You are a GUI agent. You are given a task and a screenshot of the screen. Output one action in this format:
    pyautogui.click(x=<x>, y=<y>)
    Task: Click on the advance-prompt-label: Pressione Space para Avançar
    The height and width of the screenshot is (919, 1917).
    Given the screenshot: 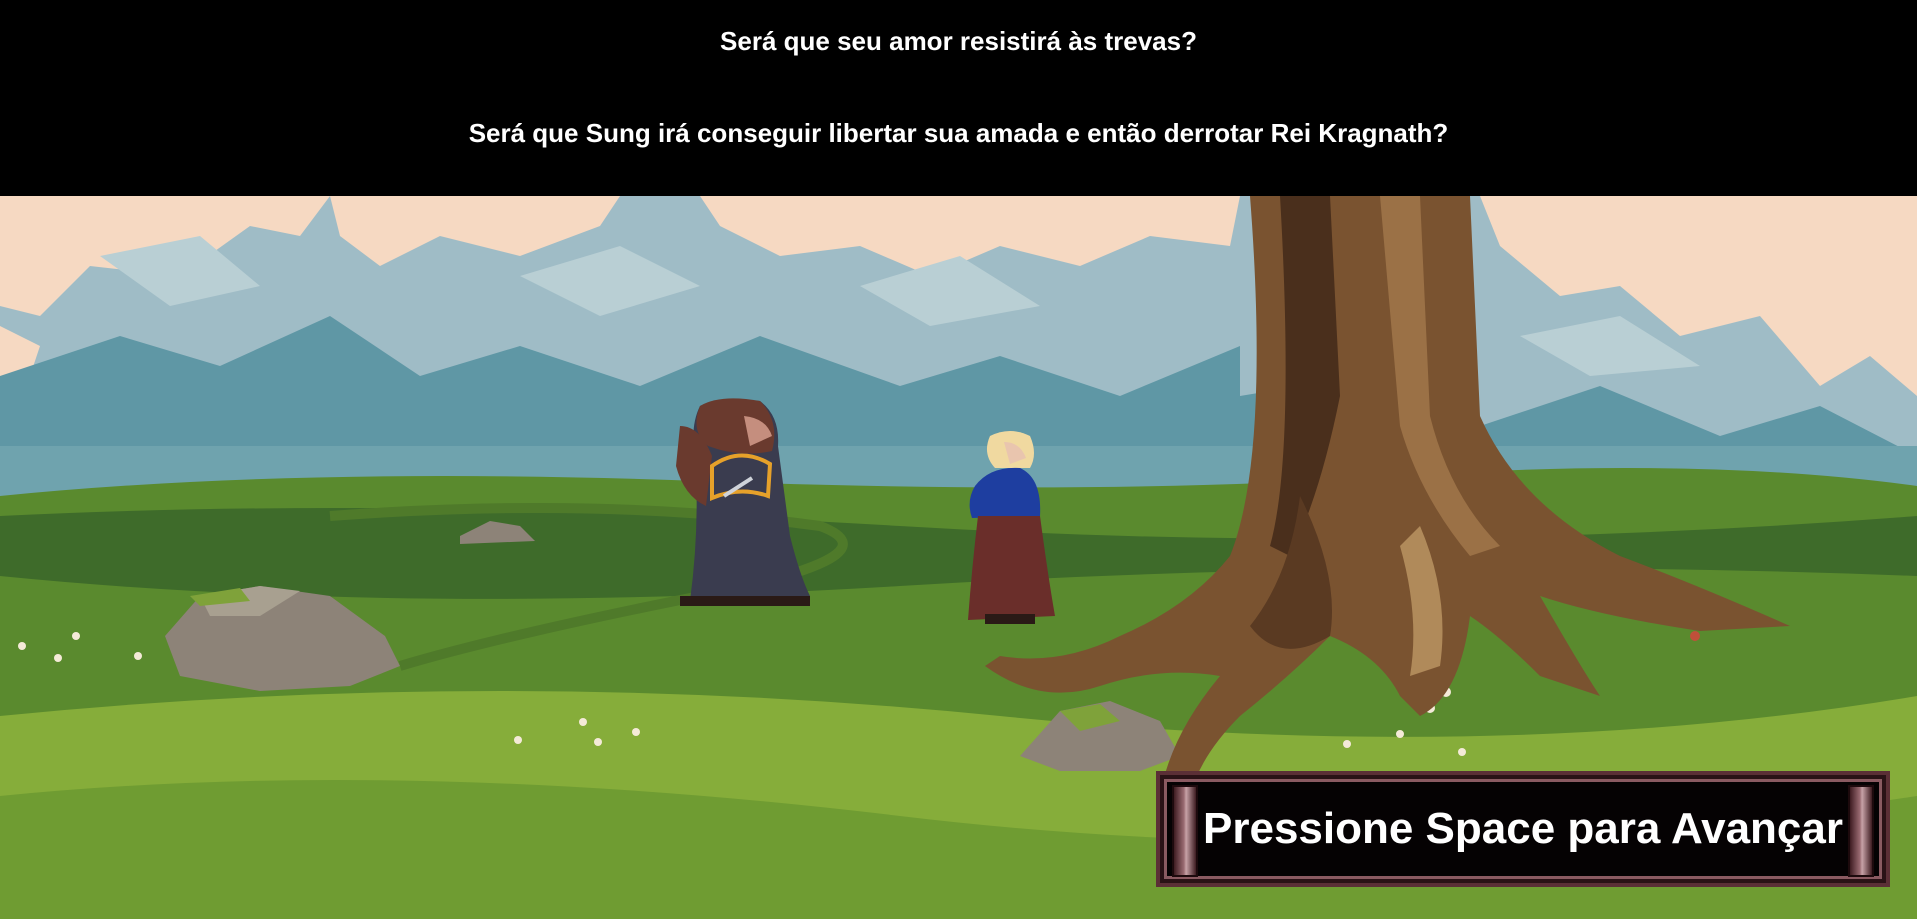 What is the action you would take?
    pyautogui.click(x=1523, y=828)
    